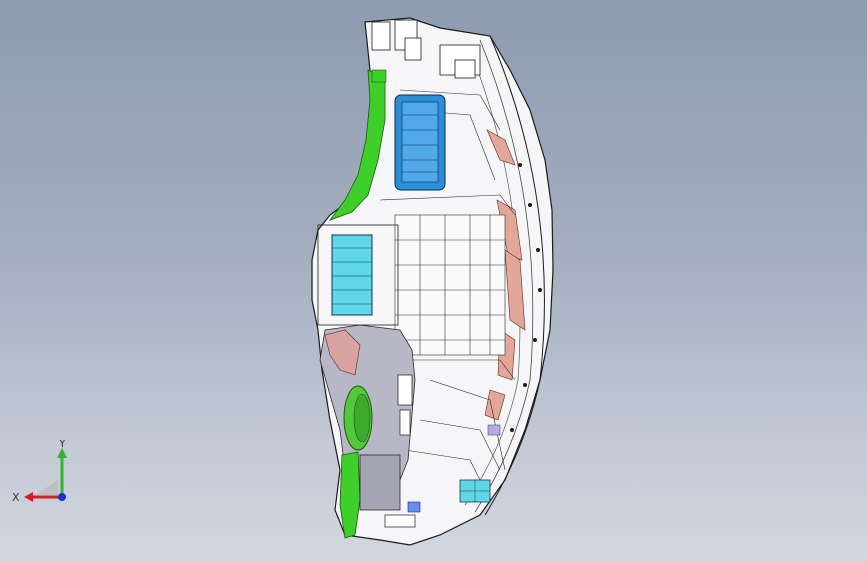 Image resolution: width=867 pixels, height=562 pixels. Describe the element at coordinates (494, 430) in the screenshot. I see `purple-accent` at that location.